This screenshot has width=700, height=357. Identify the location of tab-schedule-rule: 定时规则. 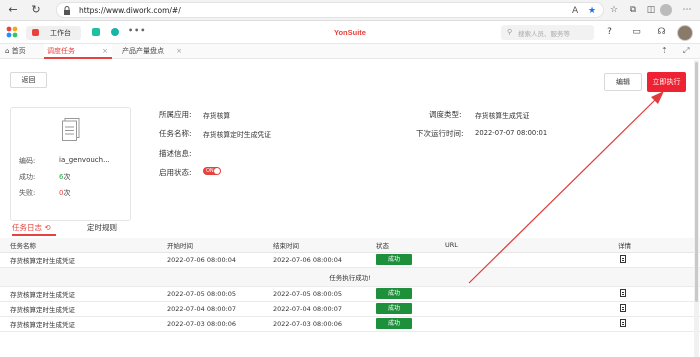
(102, 227).